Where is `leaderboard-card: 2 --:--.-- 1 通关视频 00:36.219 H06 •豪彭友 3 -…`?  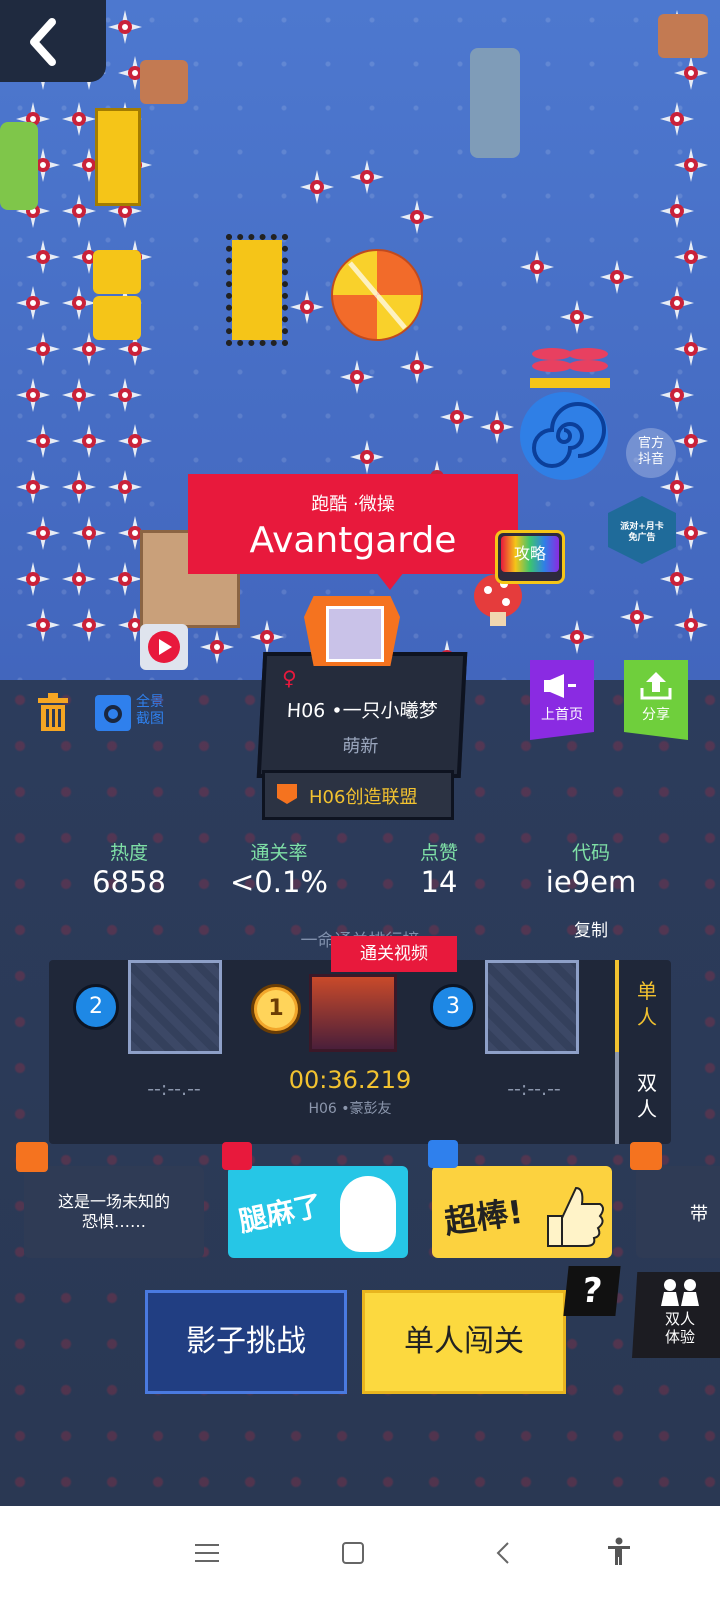 leaderboard-card: 2 --:--.-- 1 通关视频 00:36.219 H06 •豪彭友 3 -… is located at coordinates (360, 1040).